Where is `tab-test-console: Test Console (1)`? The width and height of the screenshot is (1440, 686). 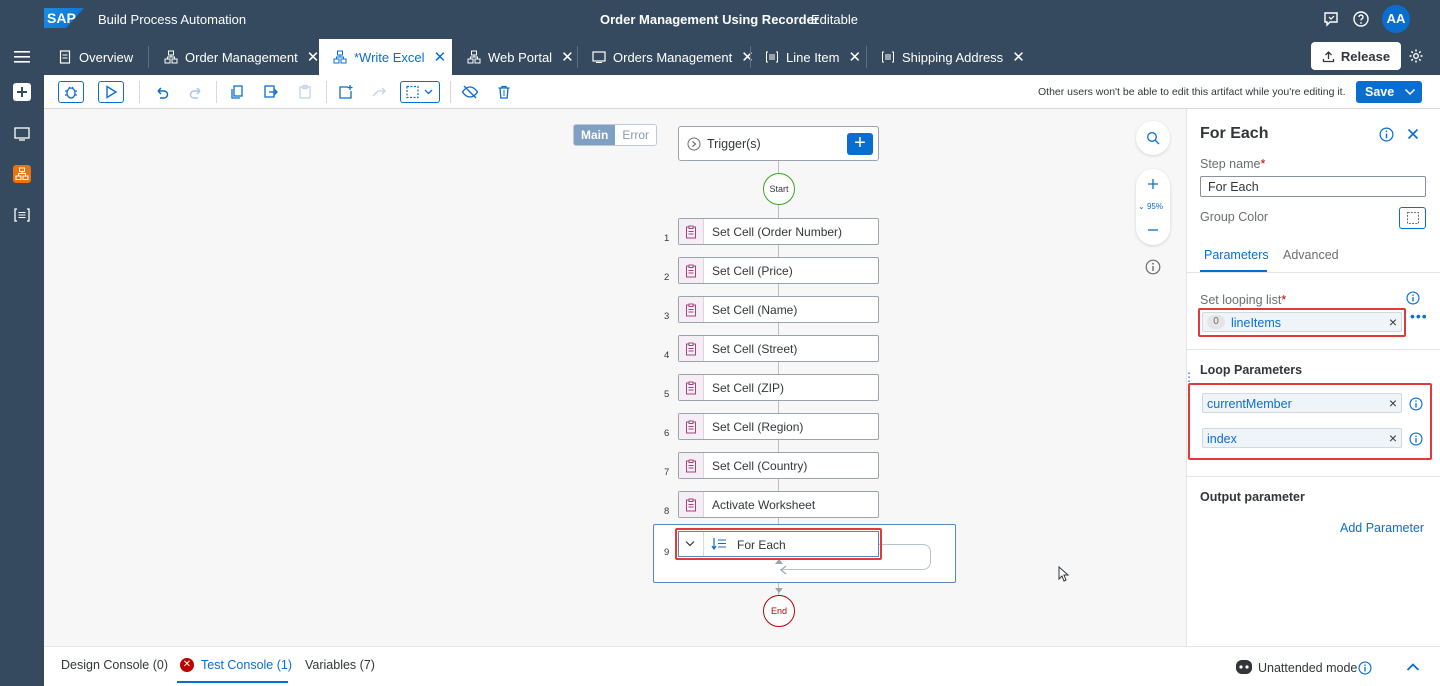 tab-test-console: Test Console (1) is located at coordinates (246, 665).